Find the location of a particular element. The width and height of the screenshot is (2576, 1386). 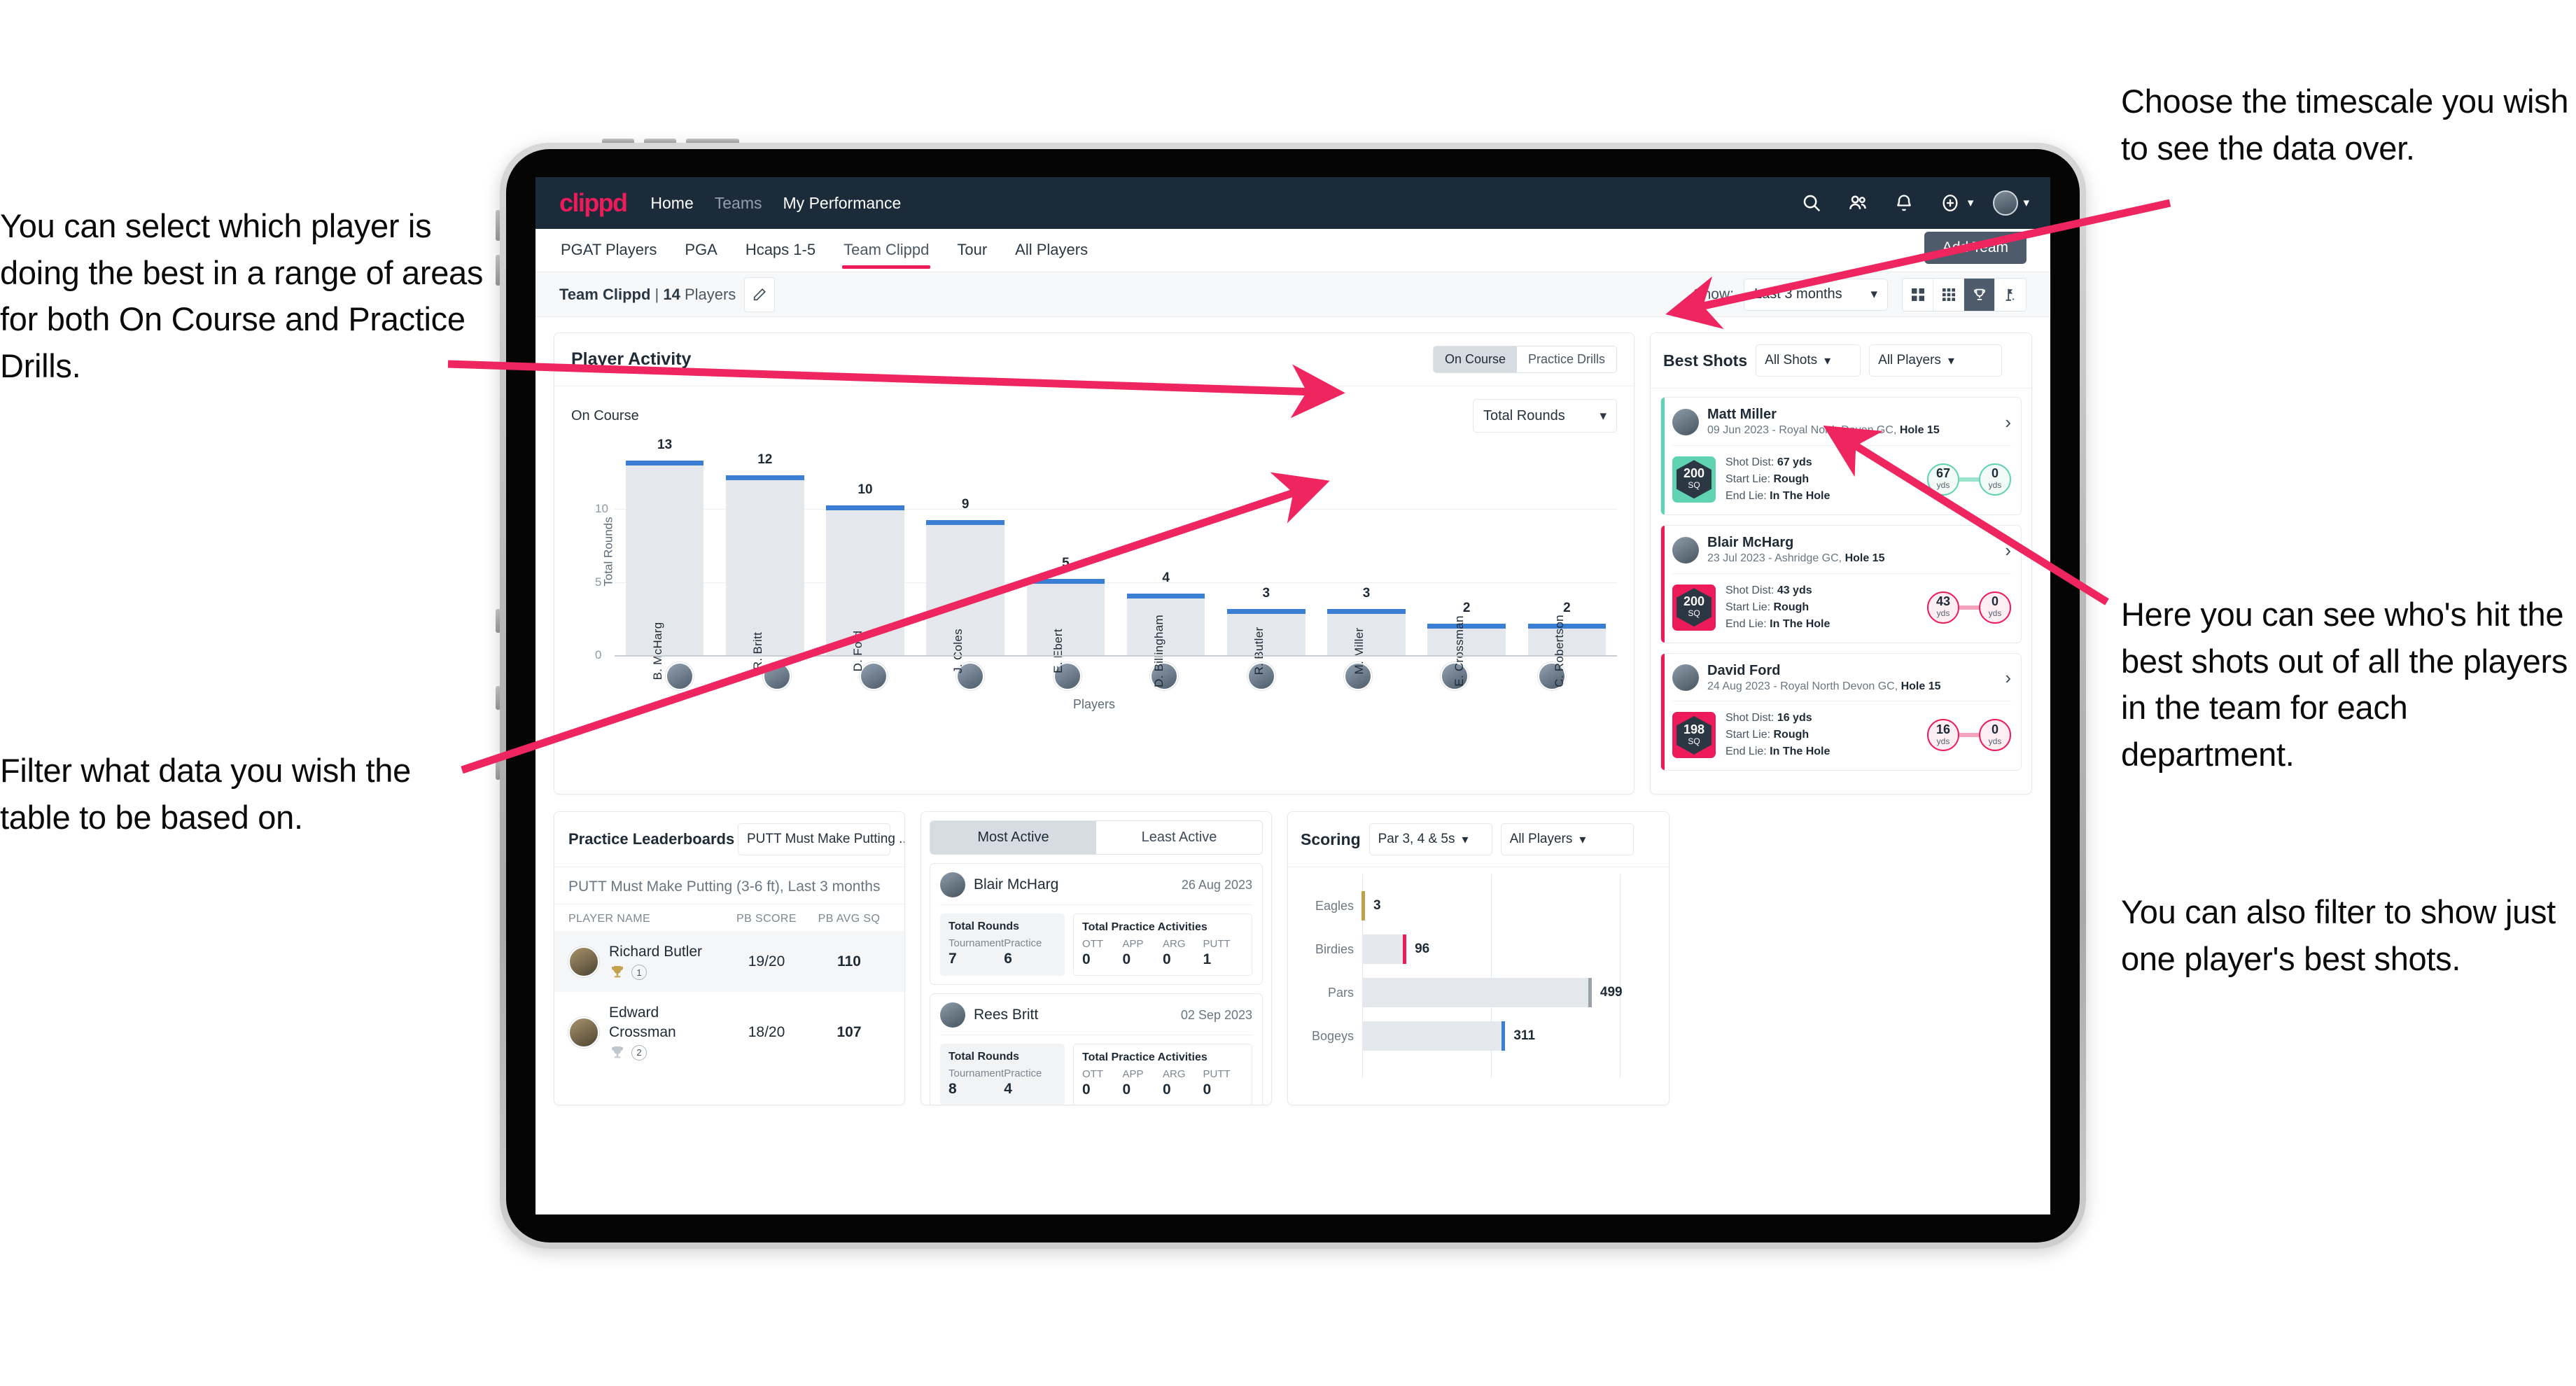

scoring-row: Birdies 96 is located at coordinates (1464, 949).